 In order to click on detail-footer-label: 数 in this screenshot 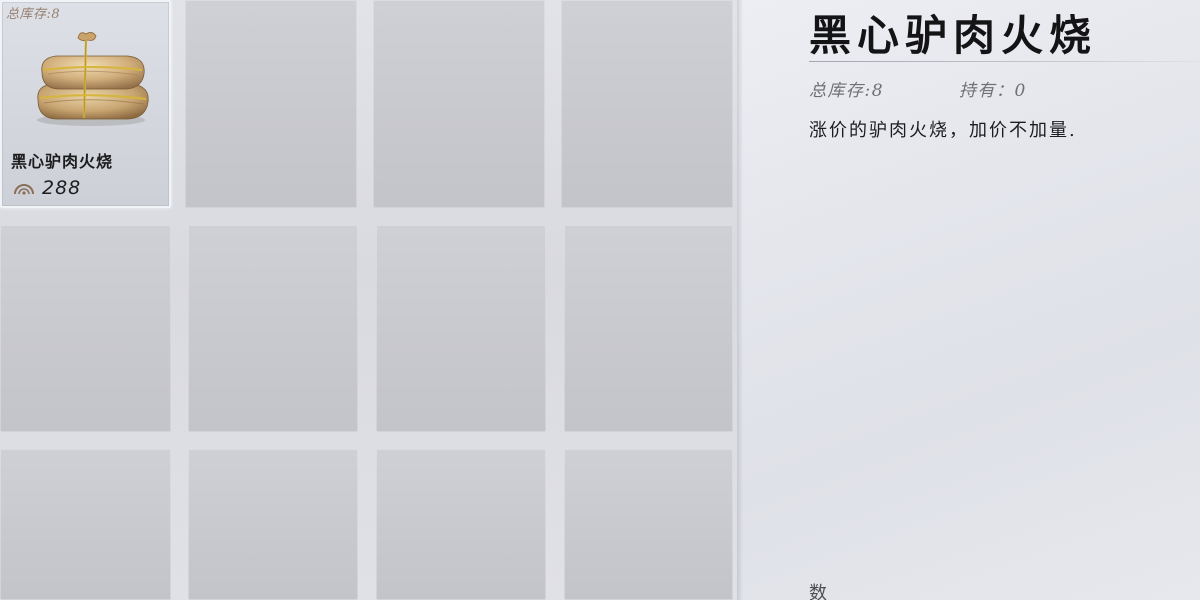, I will do `click(818, 591)`.